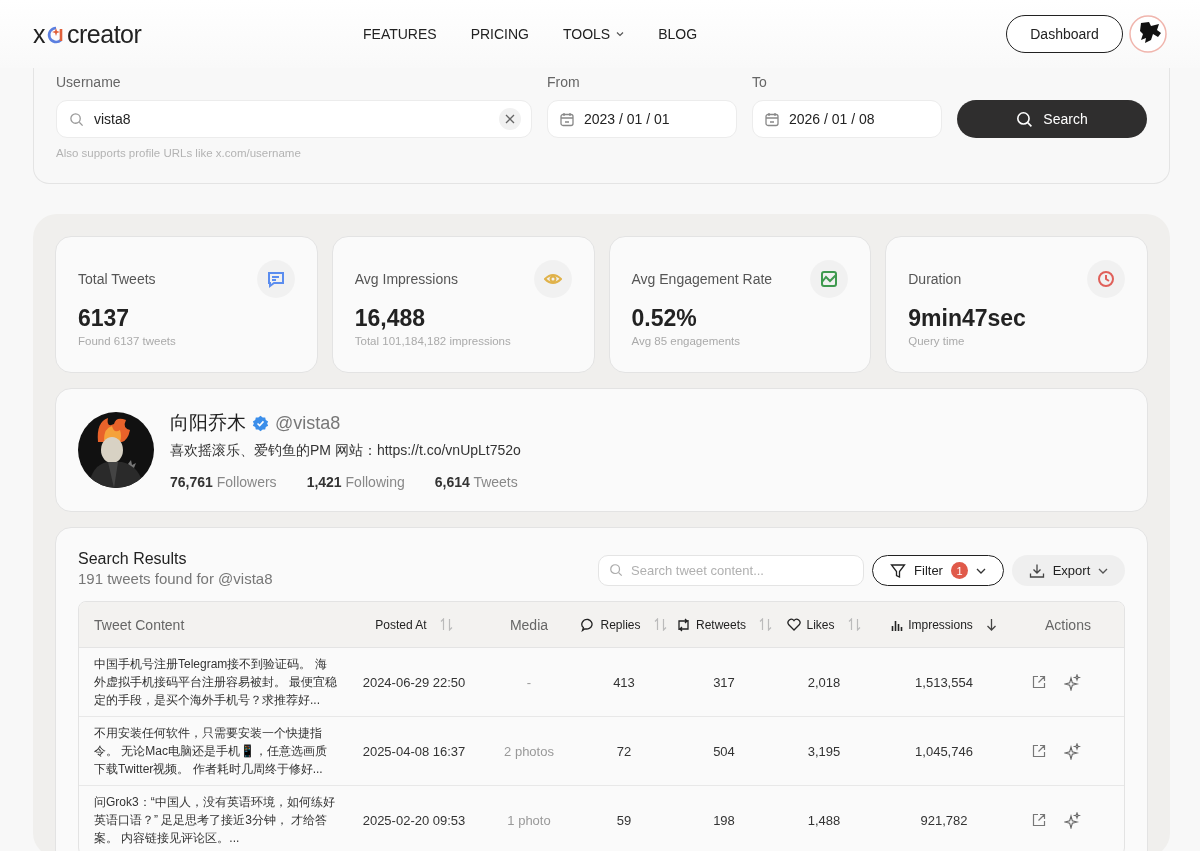 This screenshot has width=1200, height=851. I want to click on dashboard-button: Dashboard, so click(1064, 34).